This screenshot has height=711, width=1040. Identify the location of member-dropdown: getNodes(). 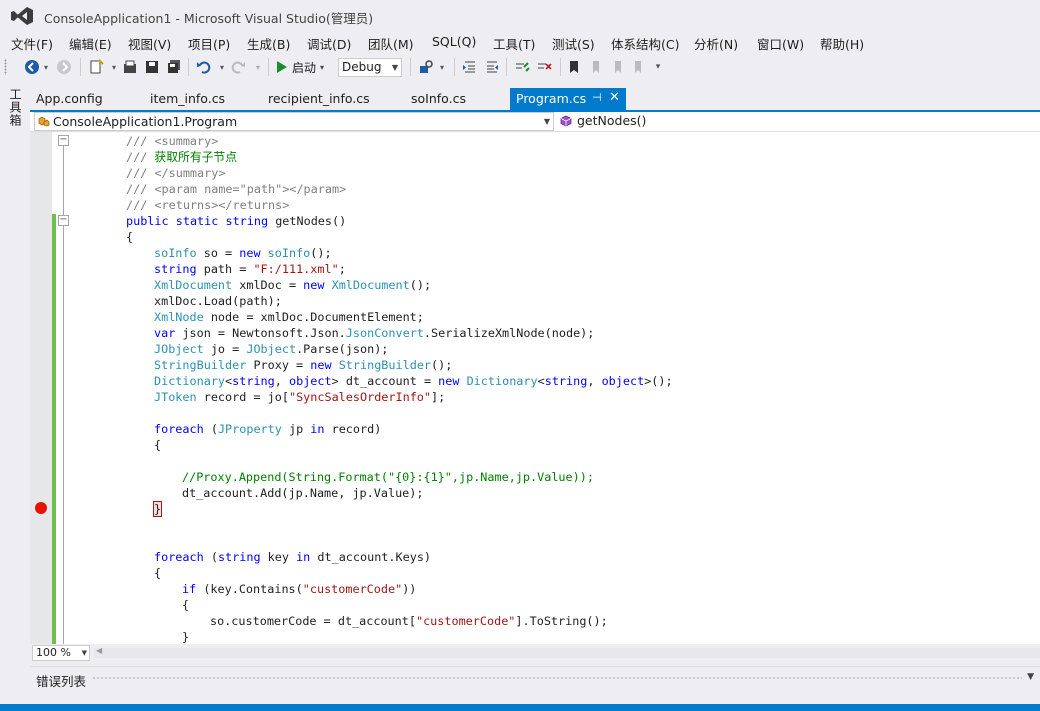
(798, 121).